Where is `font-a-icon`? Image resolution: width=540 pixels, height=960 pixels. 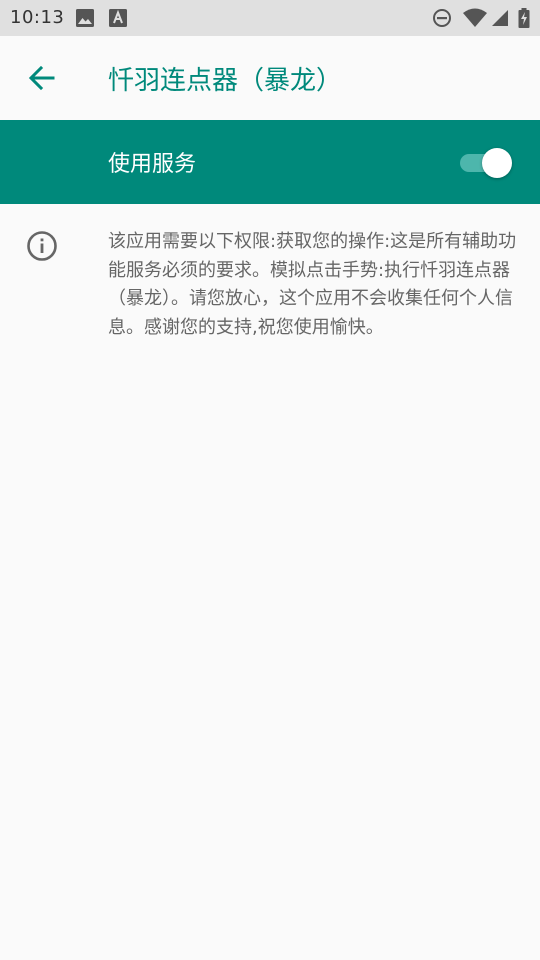
font-a-icon is located at coordinates (118, 18).